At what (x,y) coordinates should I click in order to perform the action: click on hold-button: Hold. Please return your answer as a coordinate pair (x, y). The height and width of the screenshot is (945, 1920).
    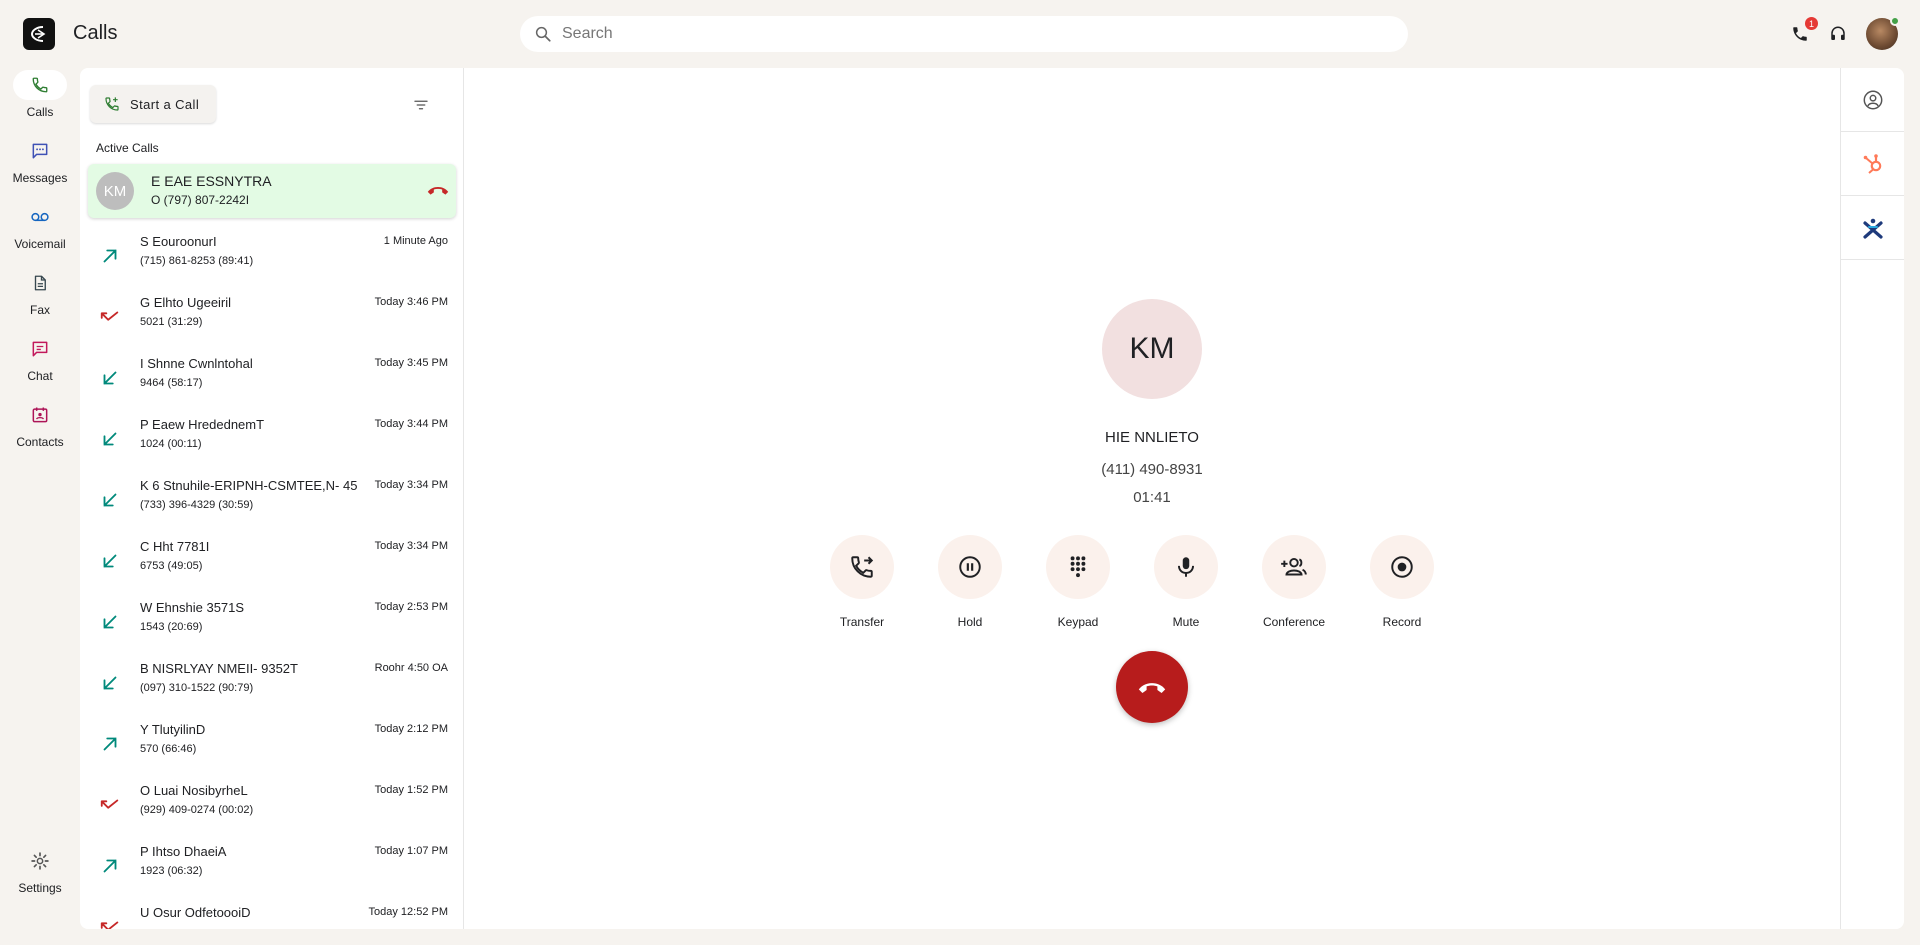
    Looking at the image, I should click on (970, 582).